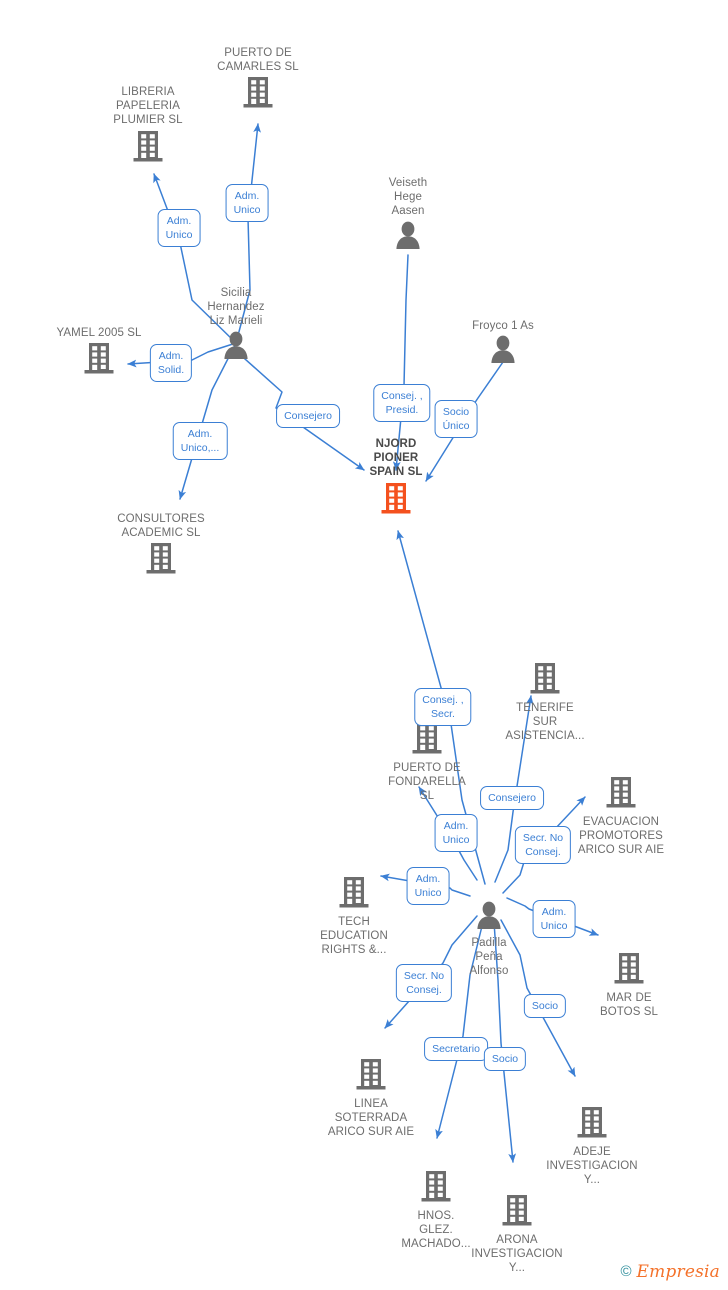 The width and height of the screenshot is (728, 1290). Describe the element at coordinates (629, 1005) in the screenshot. I see `node-label: MAR DE BOTOS SL` at that location.